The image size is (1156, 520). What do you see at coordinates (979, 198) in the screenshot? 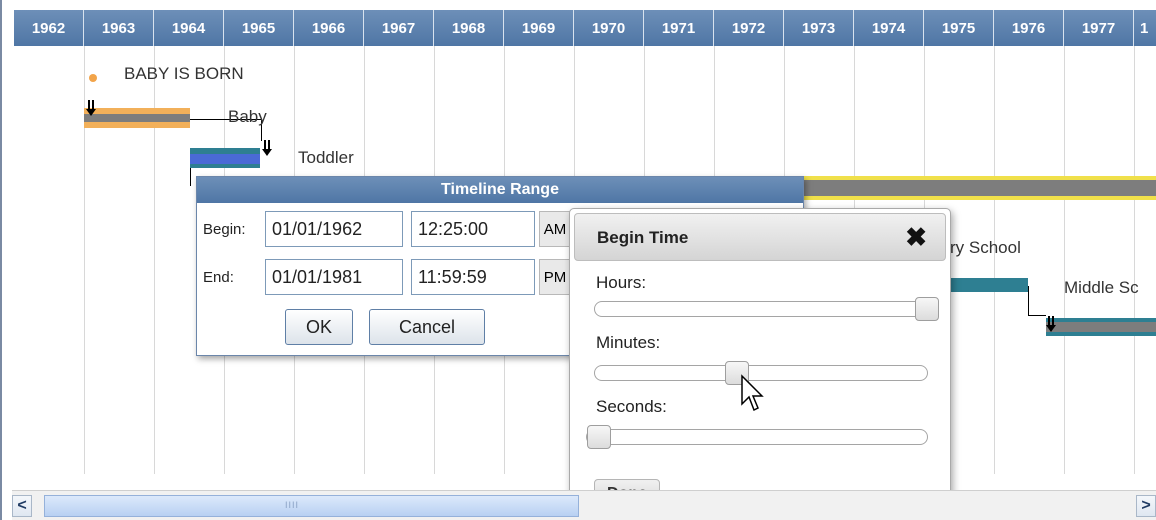
I see `elementary-bar-bottom` at bounding box center [979, 198].